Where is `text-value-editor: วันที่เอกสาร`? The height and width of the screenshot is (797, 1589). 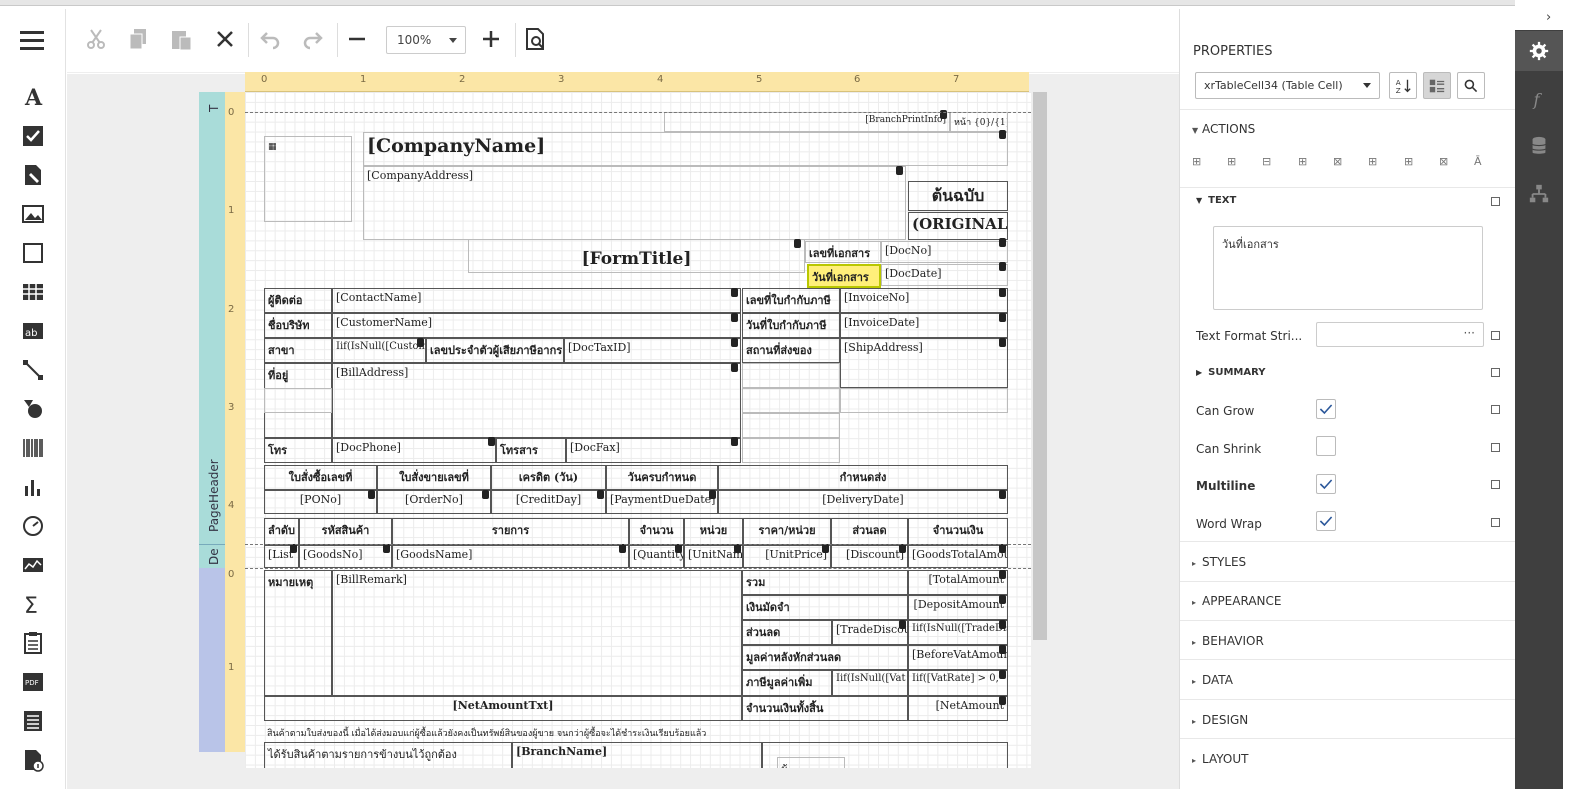 text-value-editor: วันที่เอกสาร is located at coordinates (1348, 268).